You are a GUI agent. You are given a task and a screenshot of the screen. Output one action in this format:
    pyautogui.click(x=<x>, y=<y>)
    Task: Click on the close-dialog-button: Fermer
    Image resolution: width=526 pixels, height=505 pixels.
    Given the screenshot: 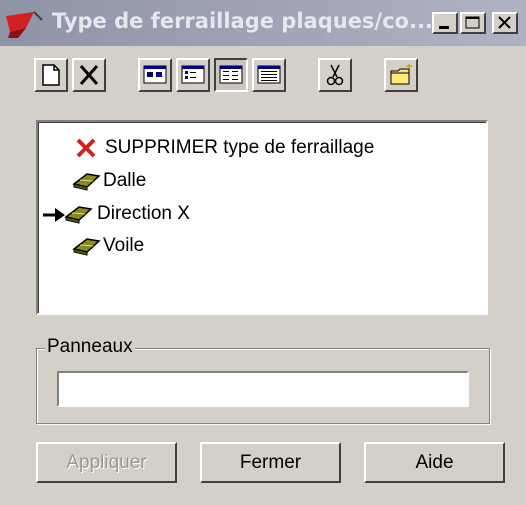 What is the action you would take?
    pyautogui.click(x=270, y=462)
    